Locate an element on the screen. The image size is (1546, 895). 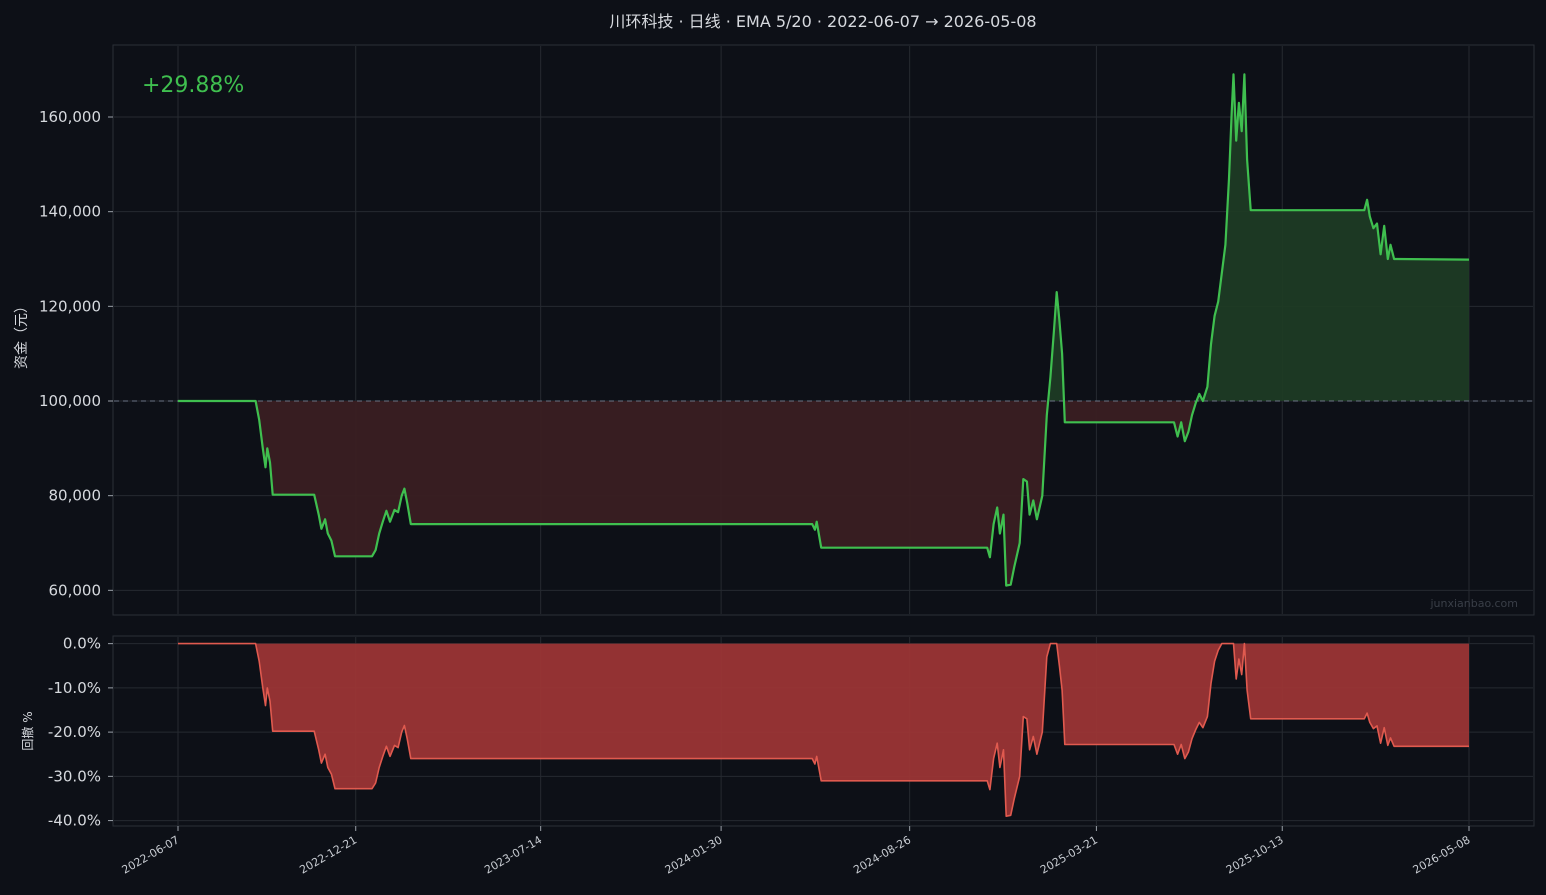
return-annotation: +29.88% is located at coordinates (193, 85).